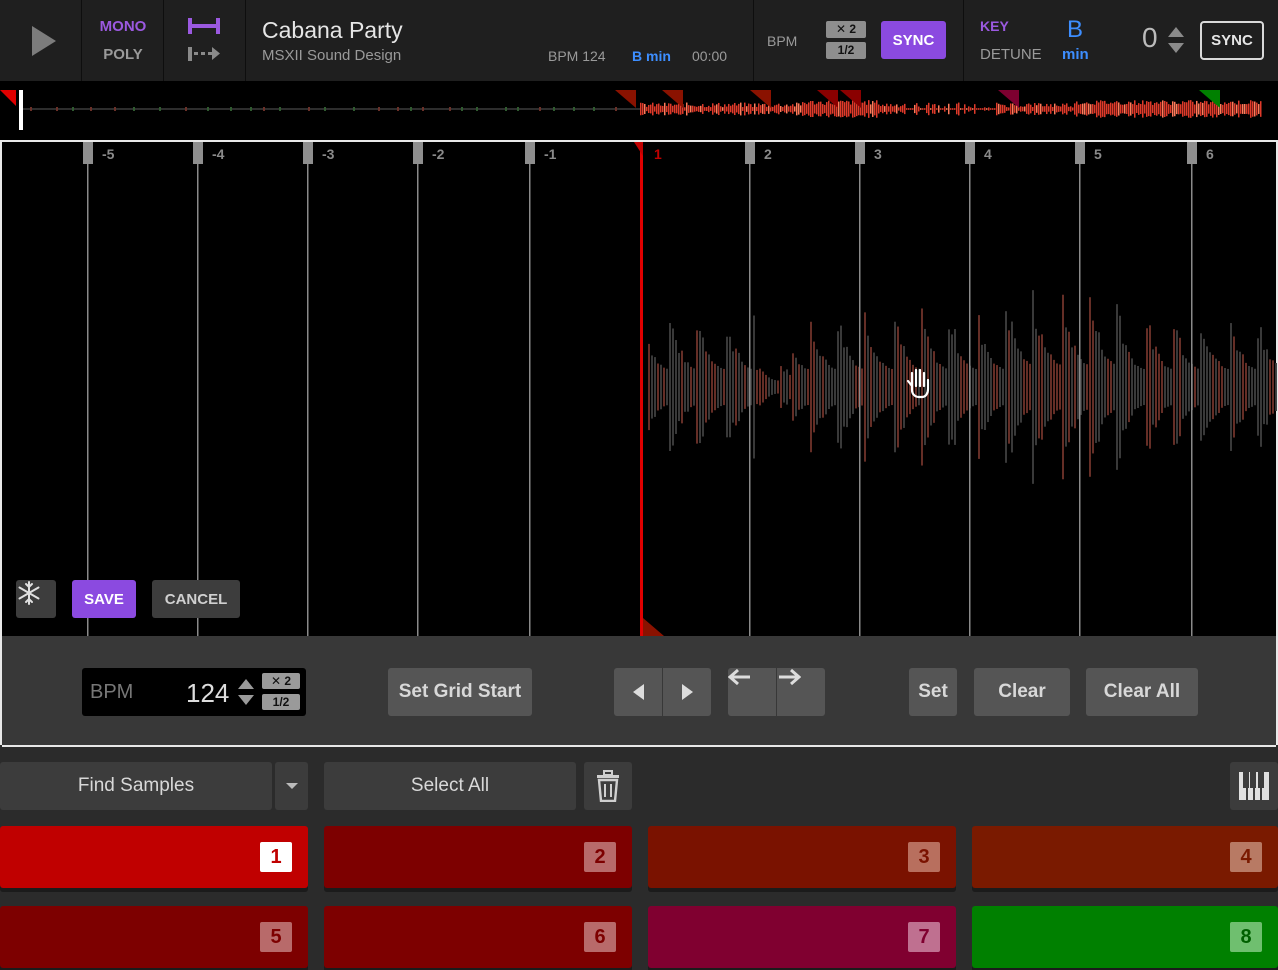  What do you see at coordinates (291, 786) in the screenshot?
I see `find-samples-dropdown` at bounding box center [291, 786].